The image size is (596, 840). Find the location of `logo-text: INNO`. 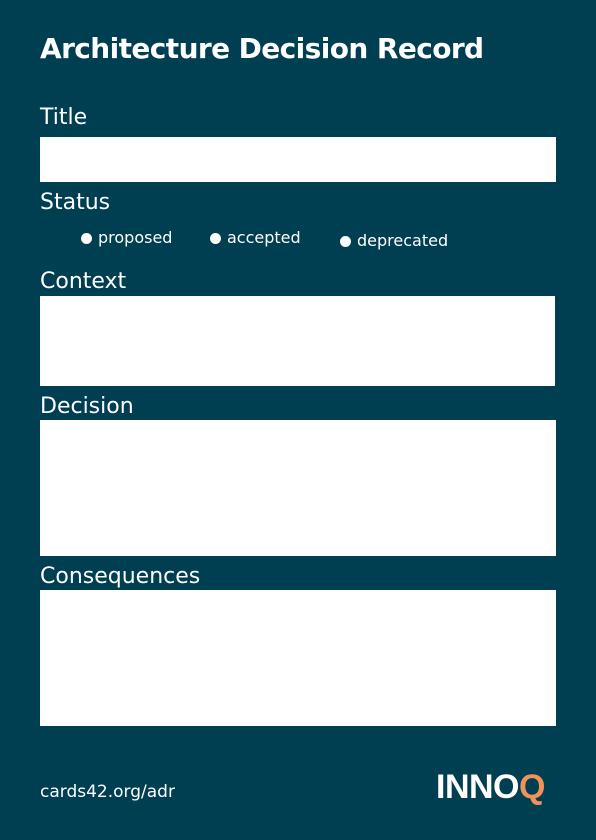

logo-text: INNO is located at coordinates (478, 787).